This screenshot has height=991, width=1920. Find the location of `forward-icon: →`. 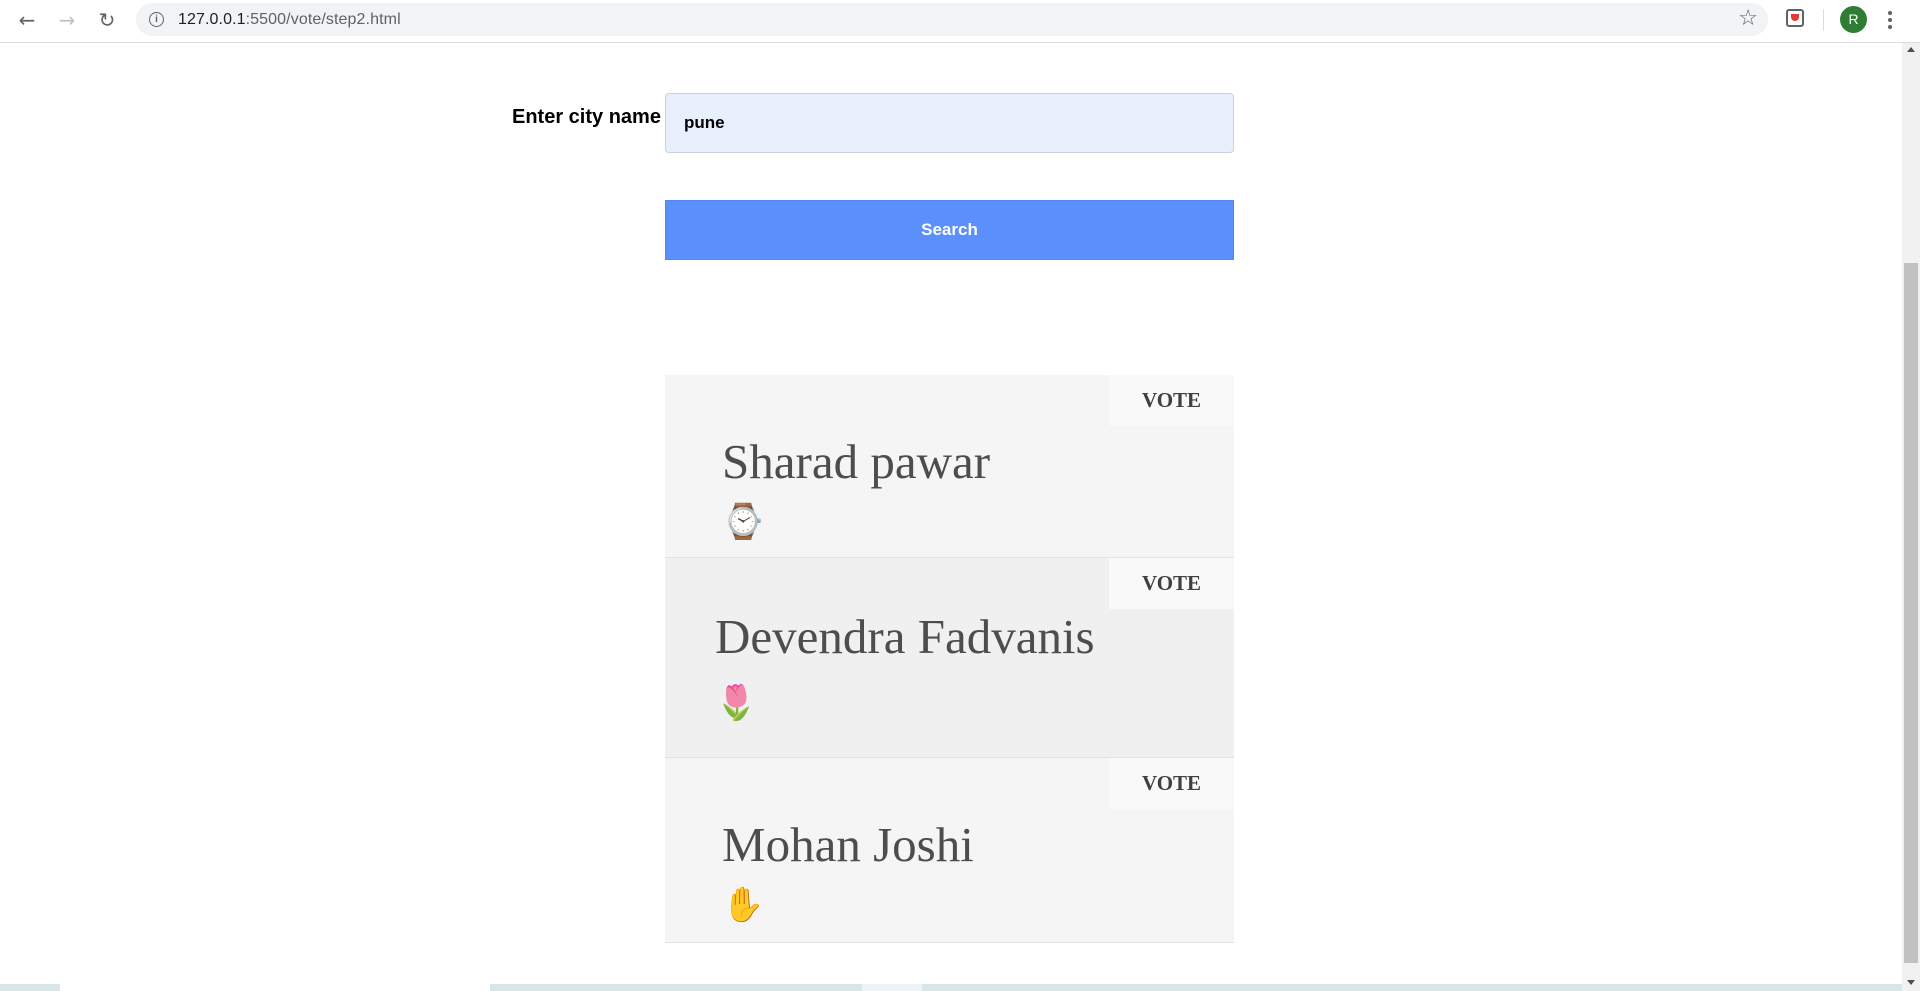

forward-icon: → is located at coordinates (67, 20).